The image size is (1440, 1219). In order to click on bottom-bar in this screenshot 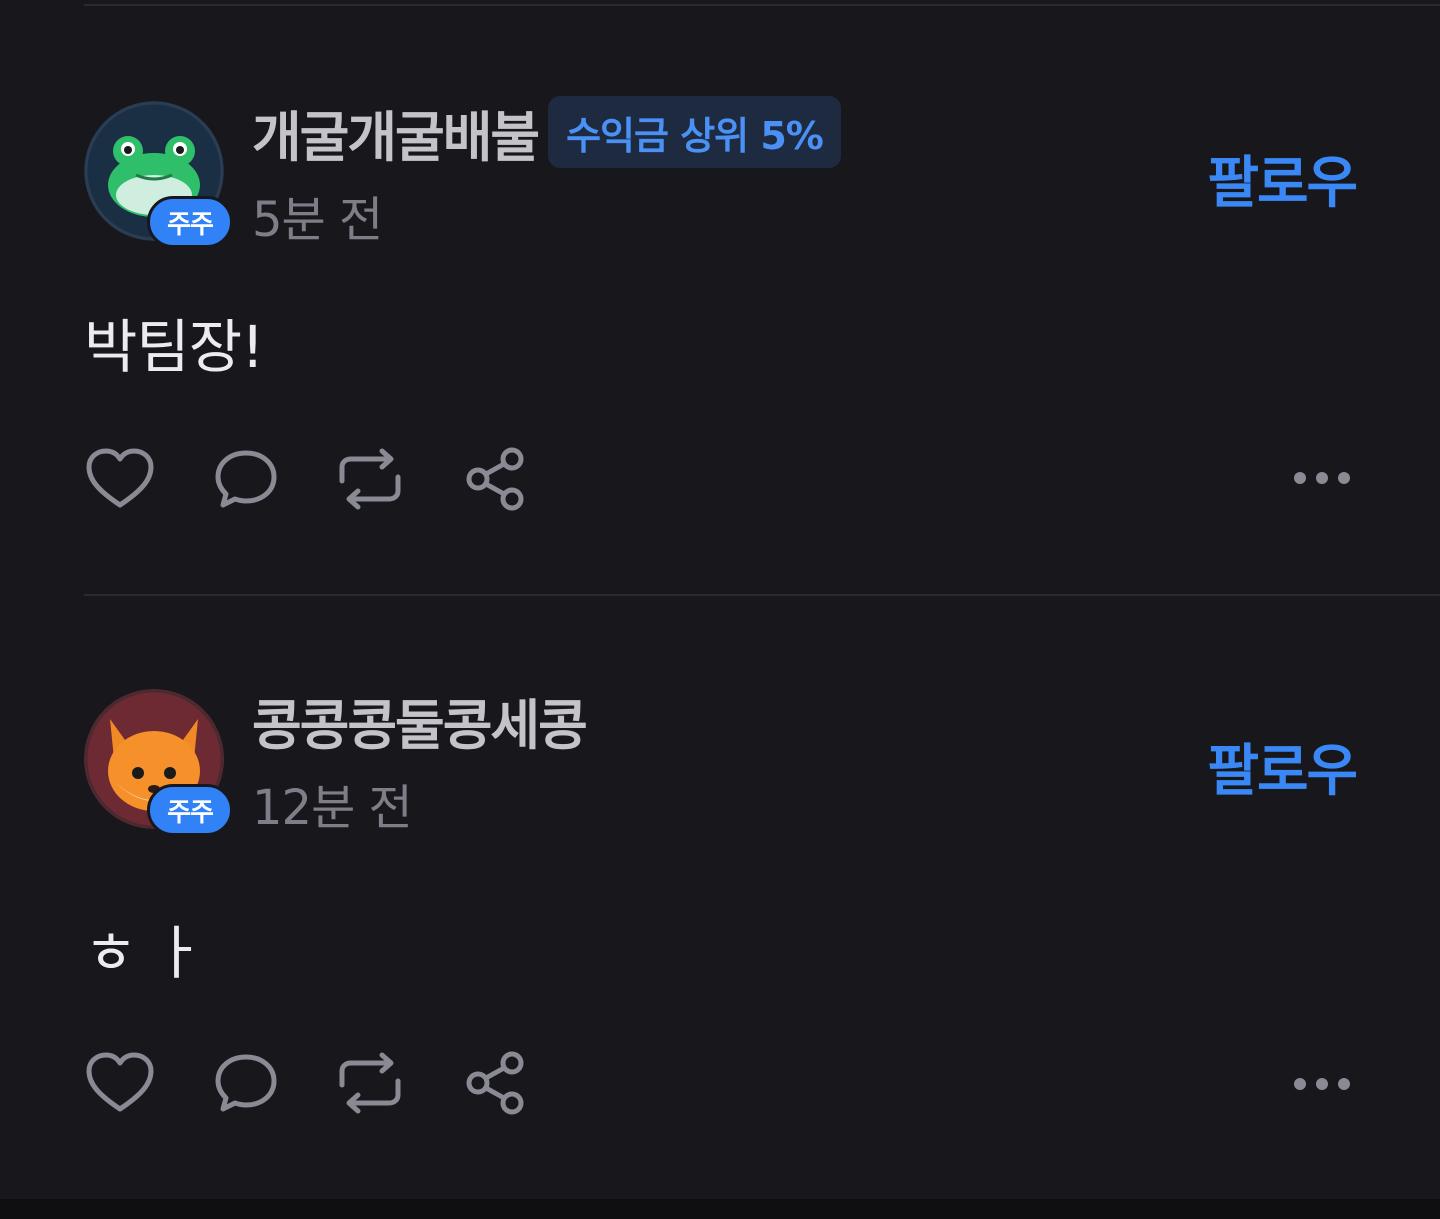, I will do `click(720, 1209)`.